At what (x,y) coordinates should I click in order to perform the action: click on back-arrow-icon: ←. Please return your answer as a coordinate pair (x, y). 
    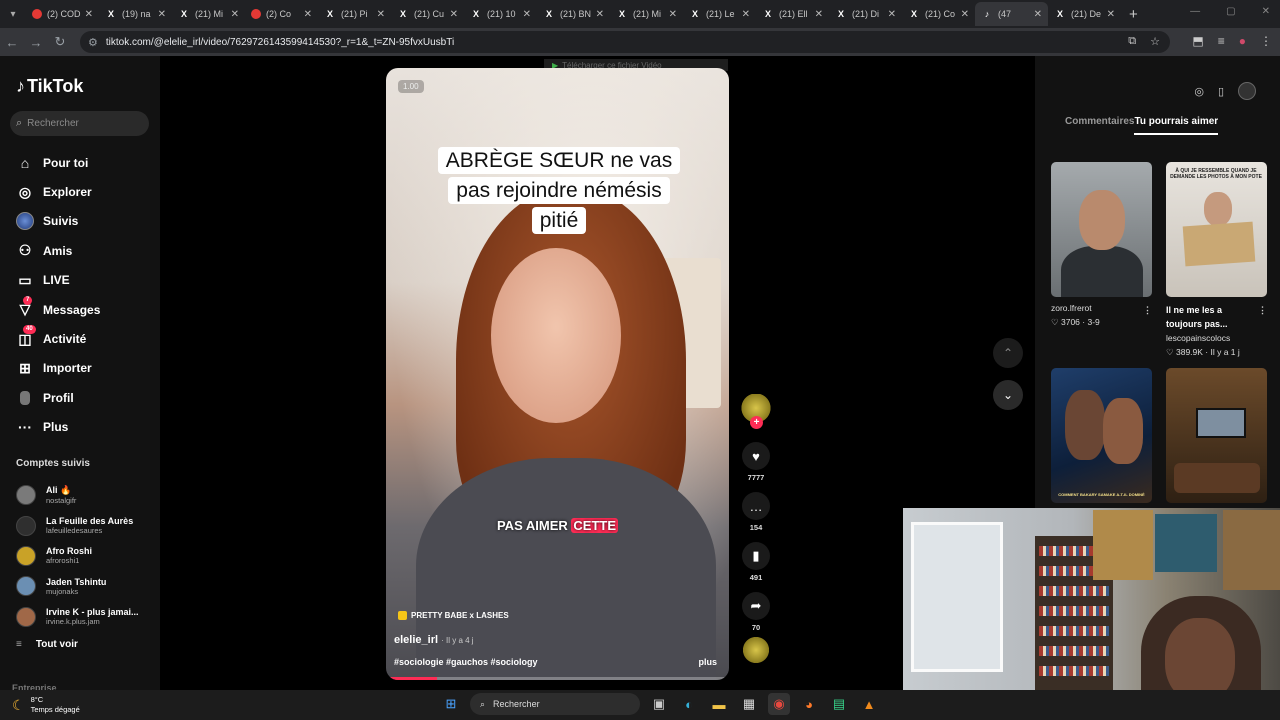
    Looking at the image, I should click on (12, 42).